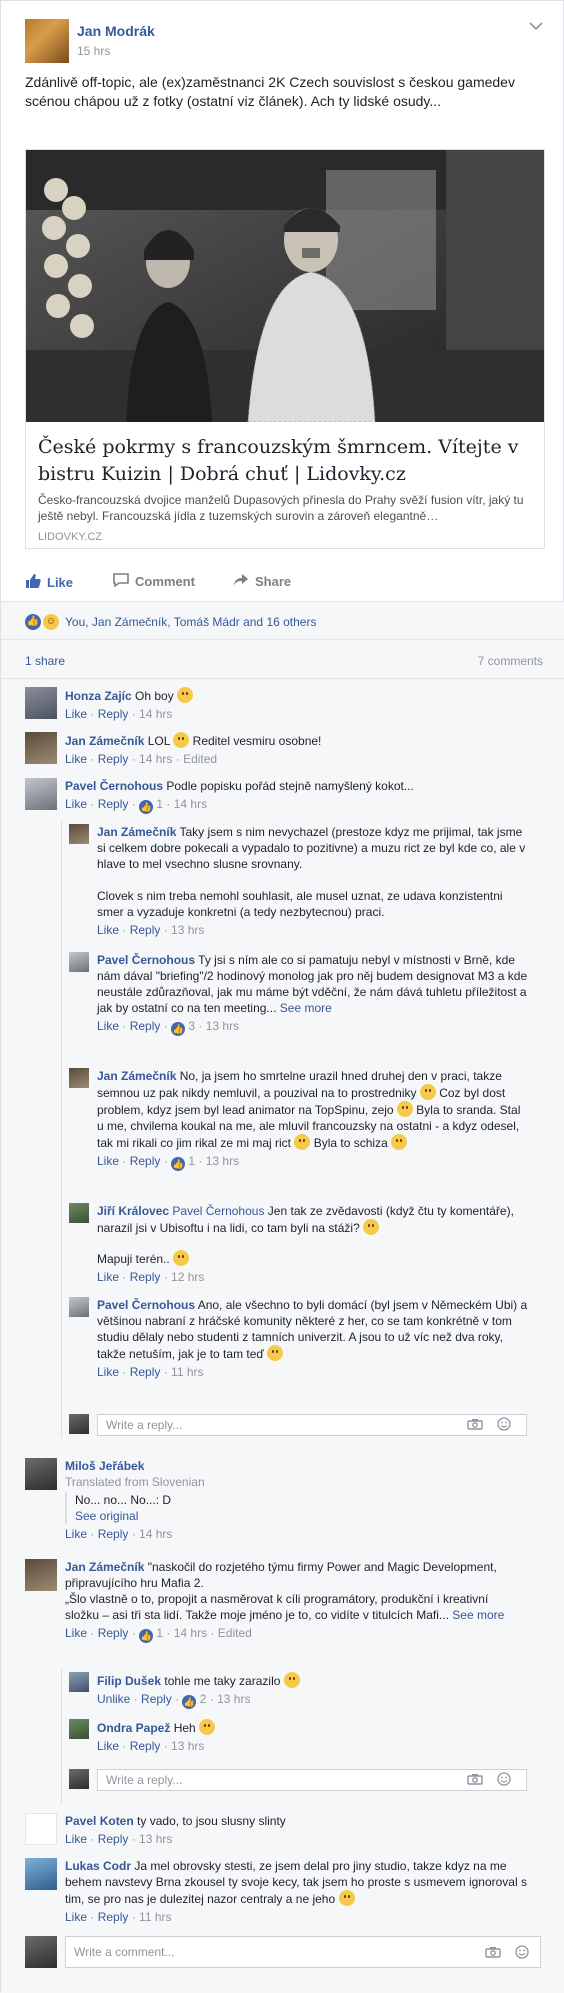 This screenshot has width=564, height=1993. I want to click on commenter-name: Ondra Papež, so click(133, 1728).